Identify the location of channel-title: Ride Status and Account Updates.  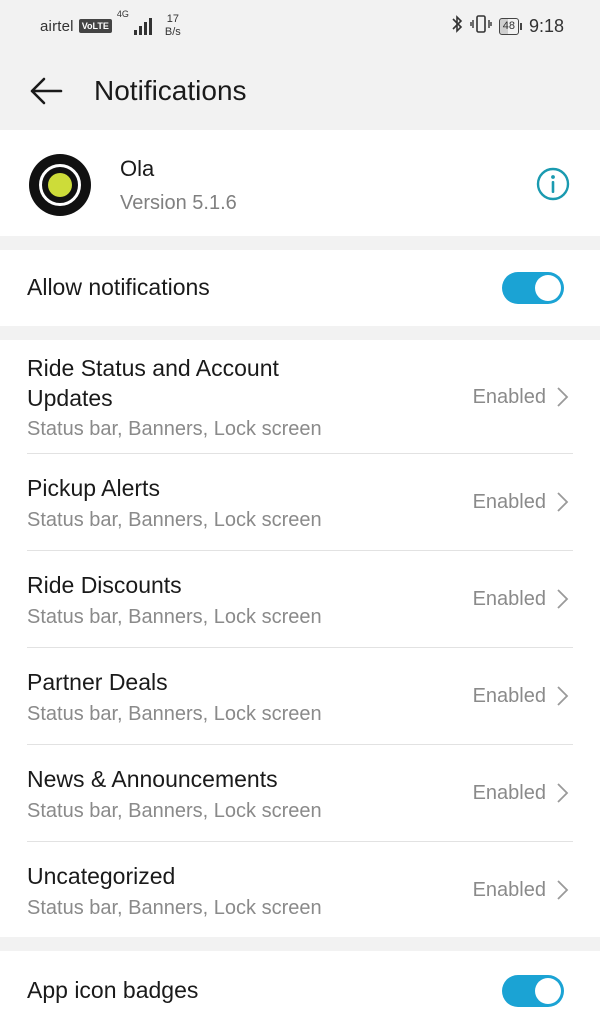
(153, 383).